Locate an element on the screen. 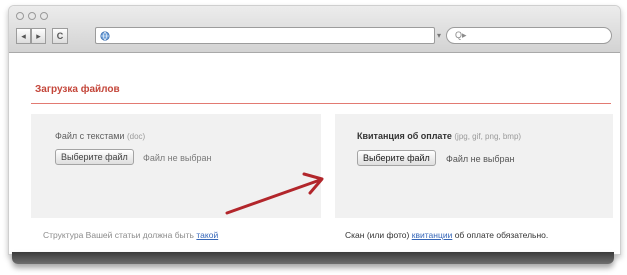  window-bottom-shadow is located at coordinates (313, 258).